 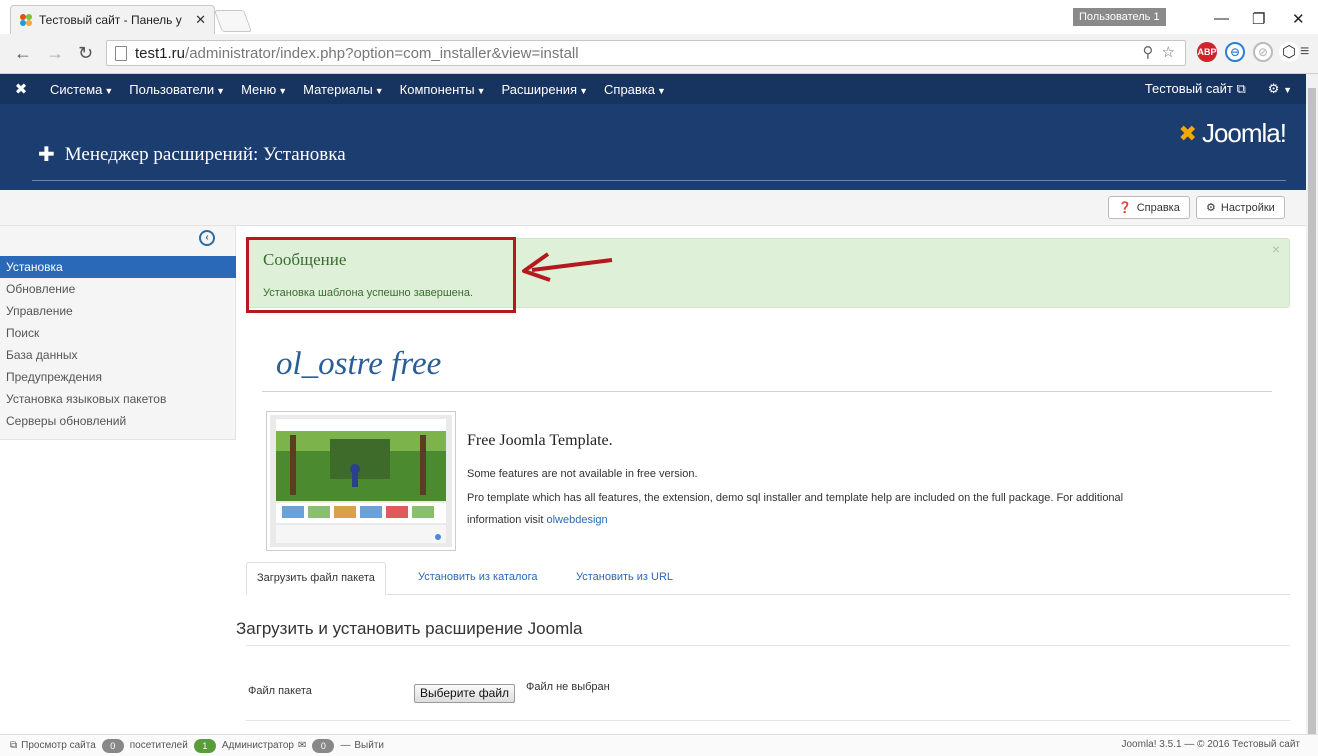 I want to click on sidebar-item-manage: Управление, so click(x=118, y=311).